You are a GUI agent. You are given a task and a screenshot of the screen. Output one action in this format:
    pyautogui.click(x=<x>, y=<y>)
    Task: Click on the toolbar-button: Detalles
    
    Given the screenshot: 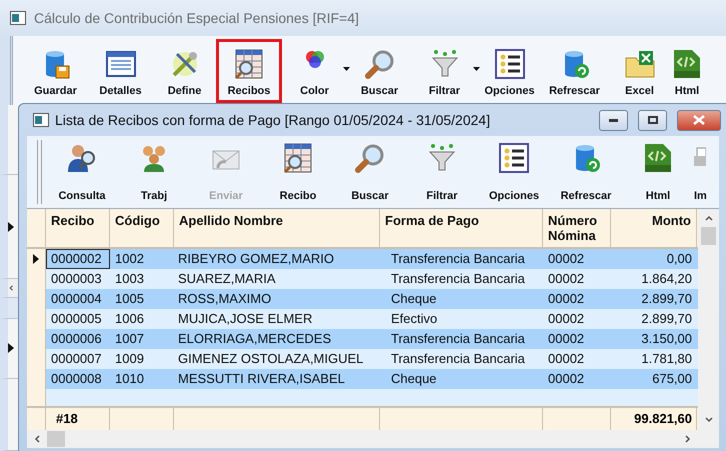 What is the action you would take?
    pyautogui.click(x=120, y=71)
    